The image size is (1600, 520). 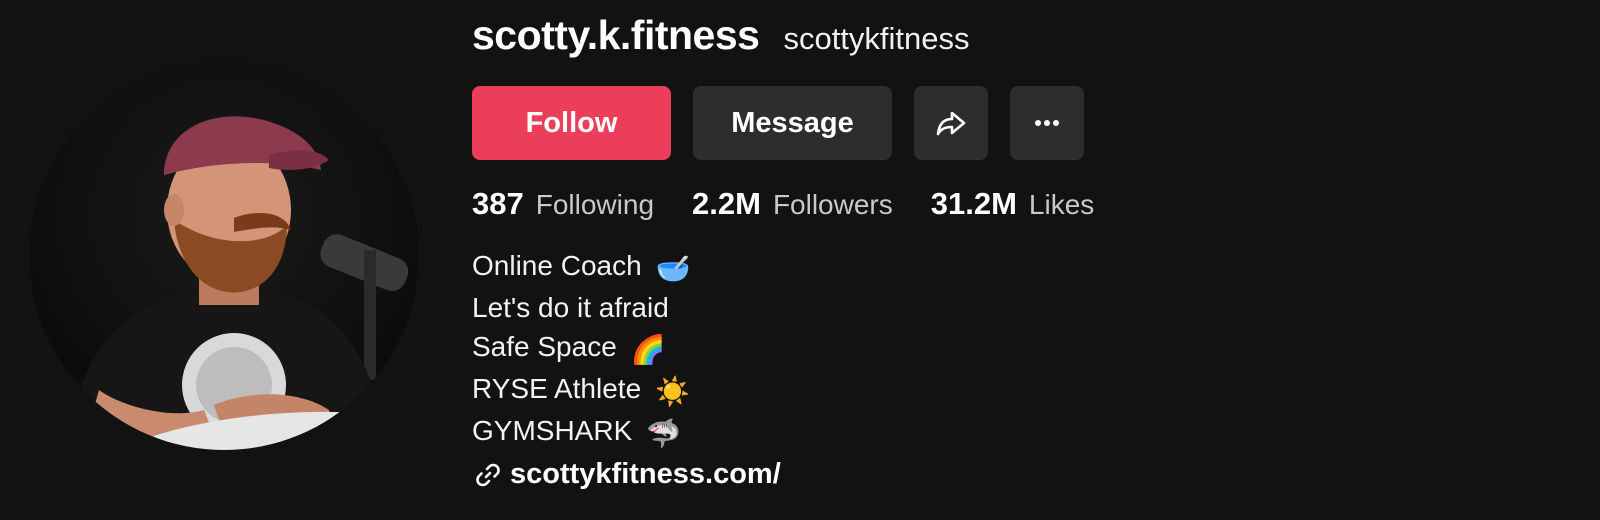 I want to click on stat-following: 387 Following, so click(x=563, y=204).